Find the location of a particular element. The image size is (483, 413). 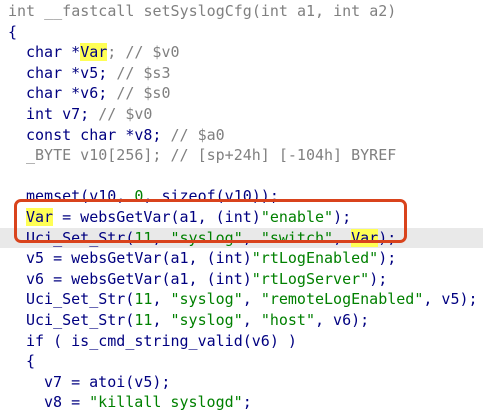

code-line: Var = websGetVar(a1, (int)"enable"); is located at coordinates (241, 217).